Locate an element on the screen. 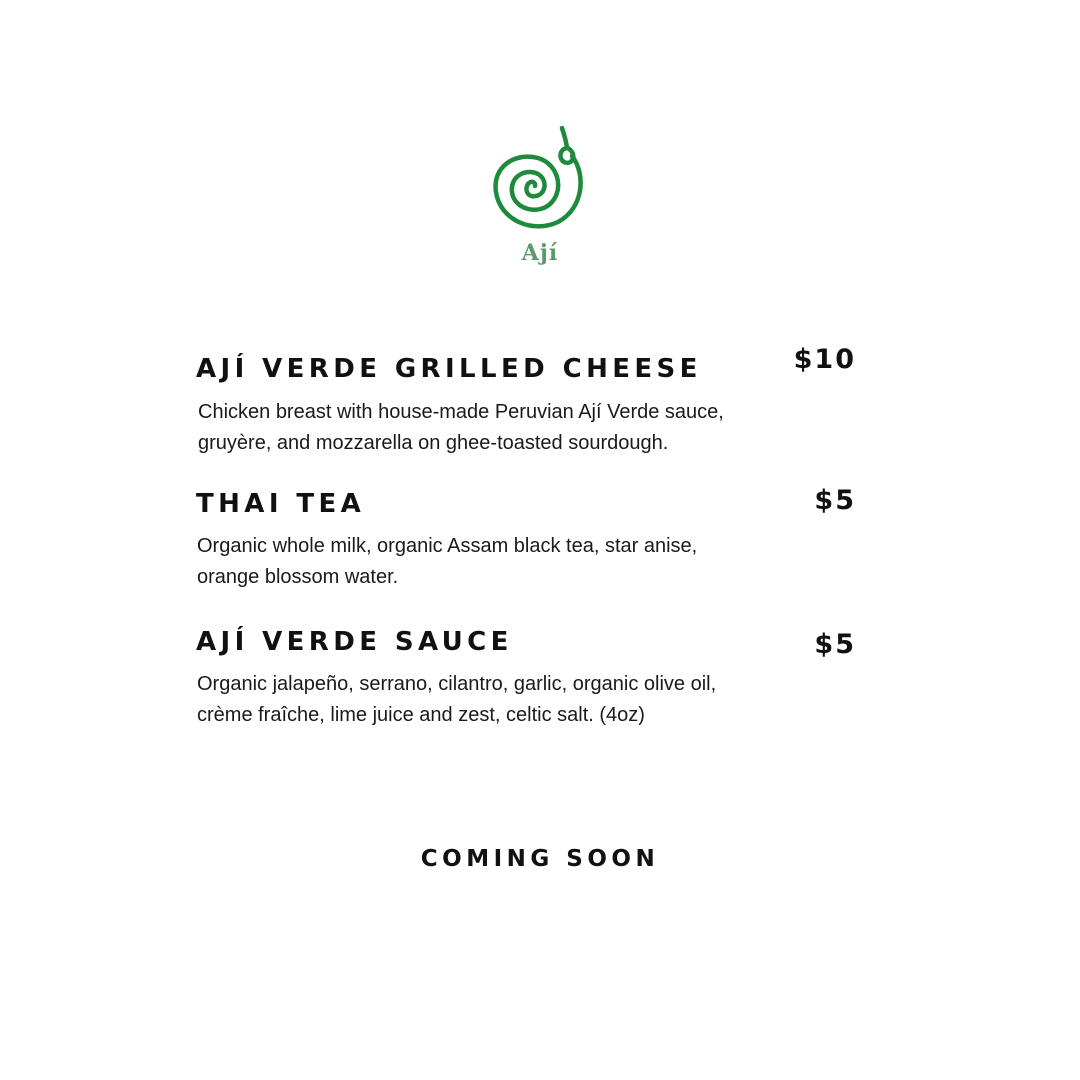  menu-item-name: AJÍ VERDE GRILLED CHEESE is located at coordinates (449, 369).